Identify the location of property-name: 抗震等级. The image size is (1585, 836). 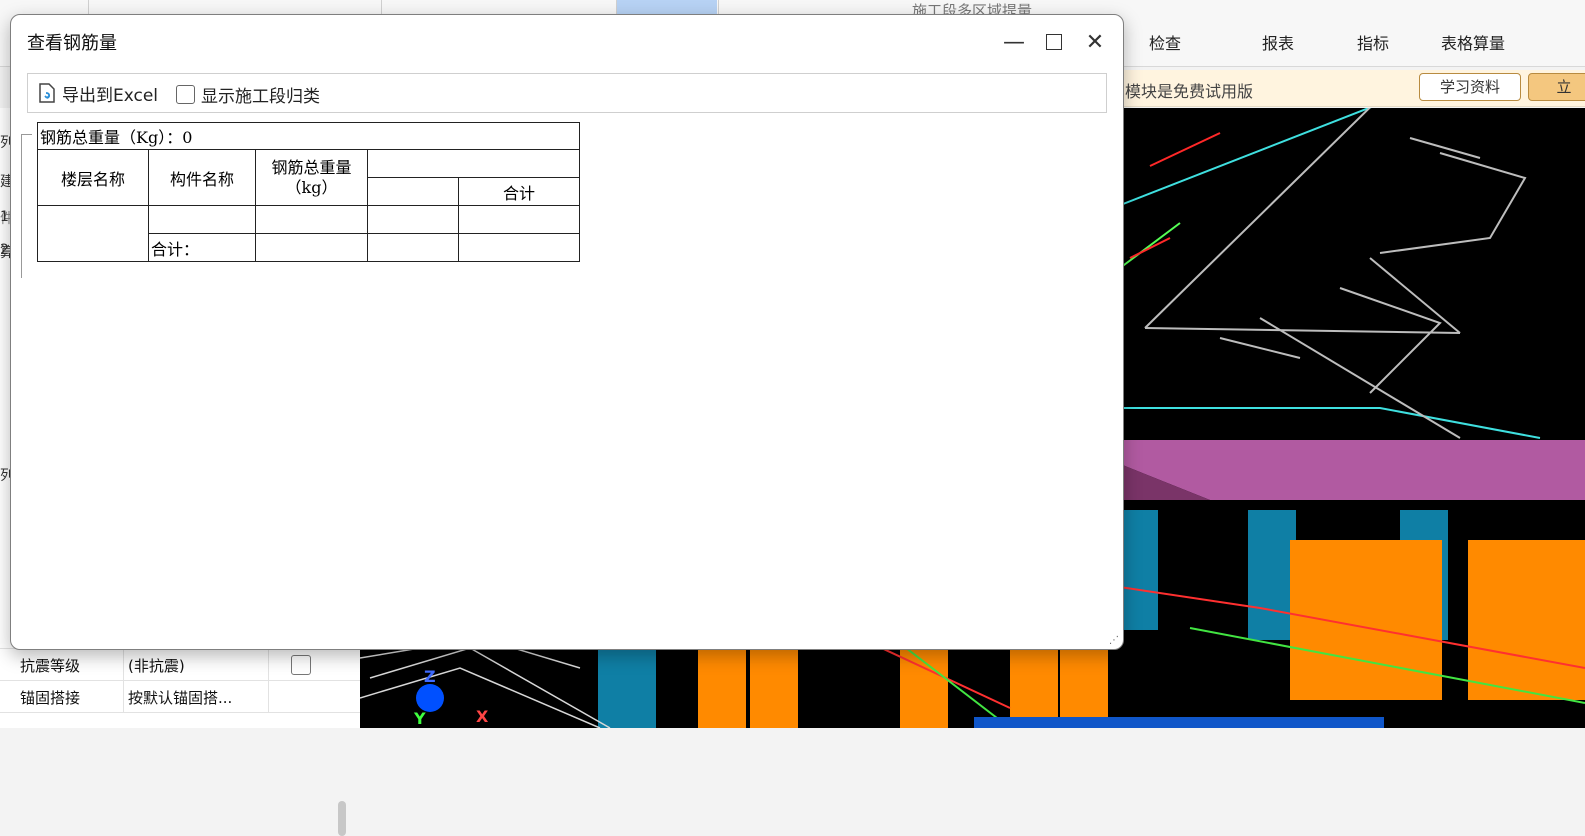
(50, 666).